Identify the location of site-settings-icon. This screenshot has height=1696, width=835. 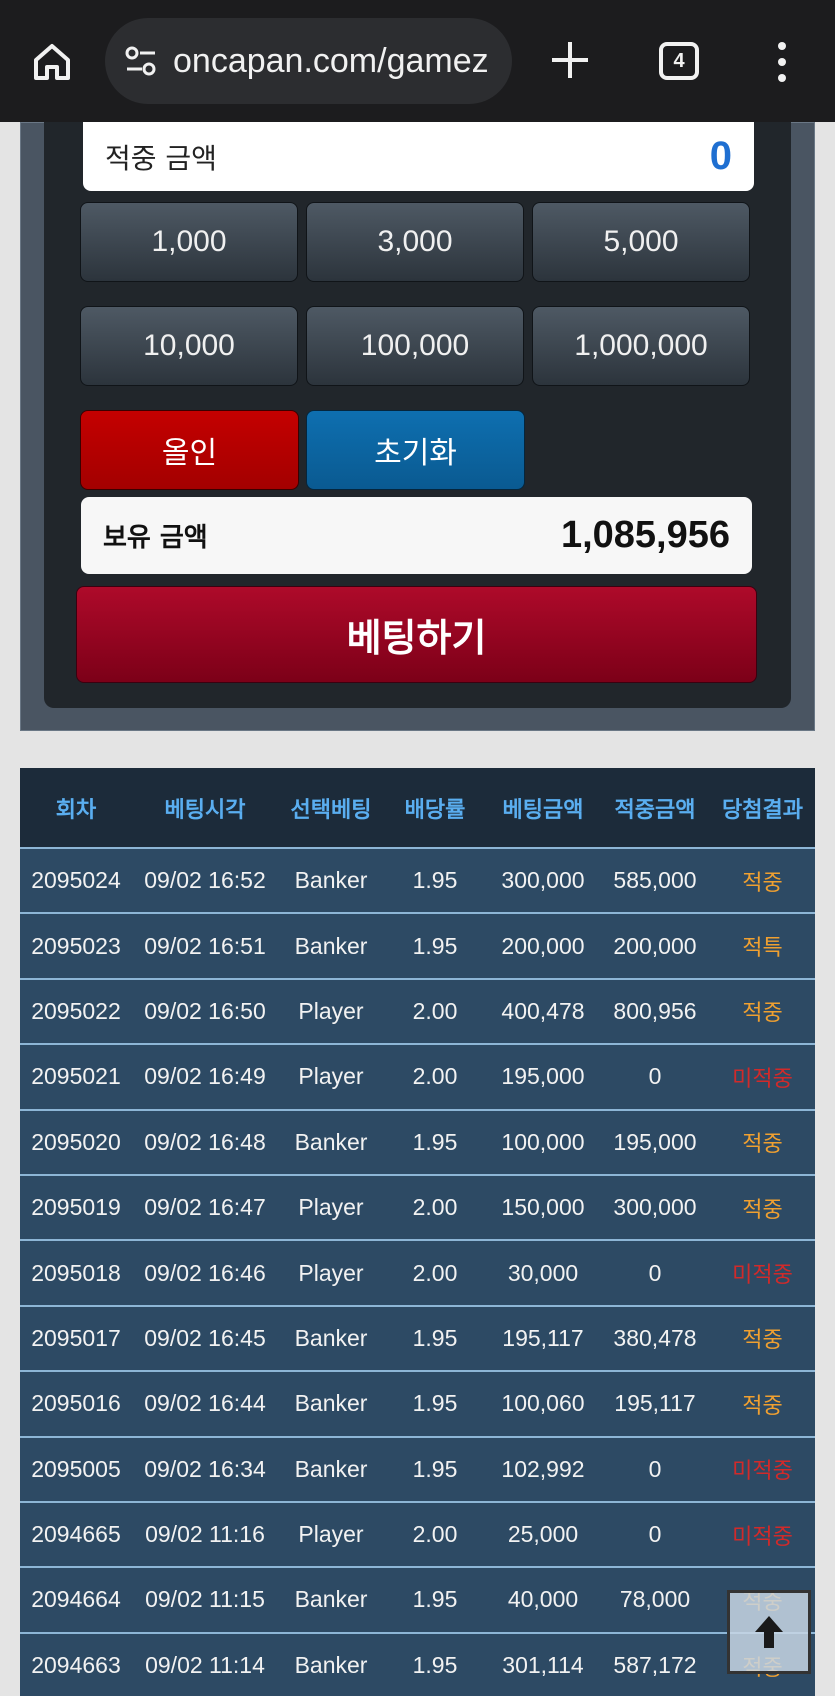
(141, 61).